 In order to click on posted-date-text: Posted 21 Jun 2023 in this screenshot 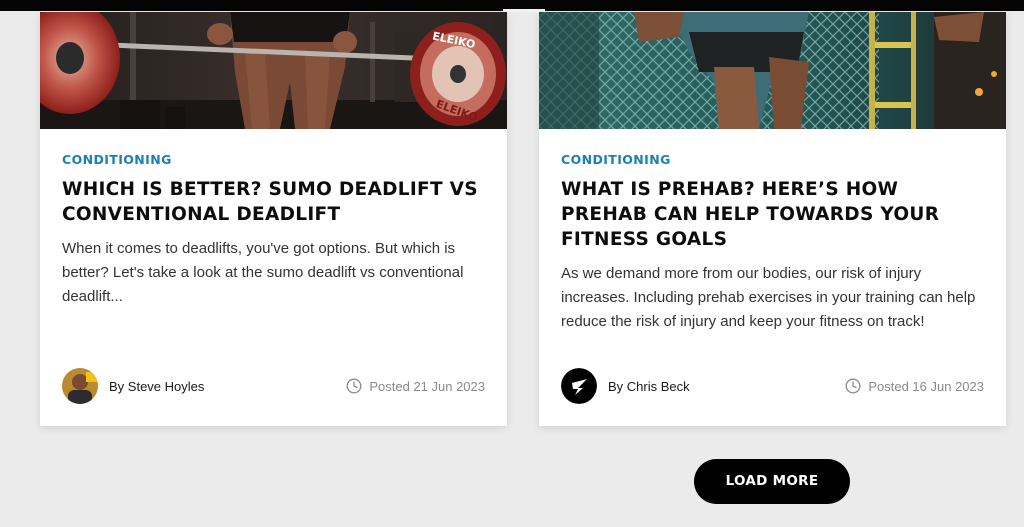, I will do `click(427, 386)`.